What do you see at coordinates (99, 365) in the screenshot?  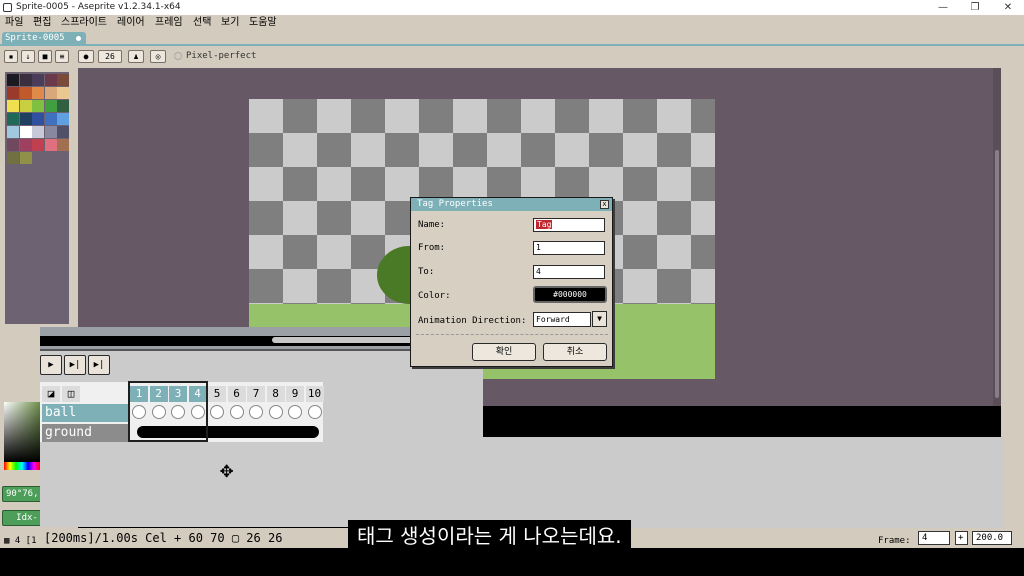 I see `last-frame-button: ▶|` at bounding box center [99, 365].